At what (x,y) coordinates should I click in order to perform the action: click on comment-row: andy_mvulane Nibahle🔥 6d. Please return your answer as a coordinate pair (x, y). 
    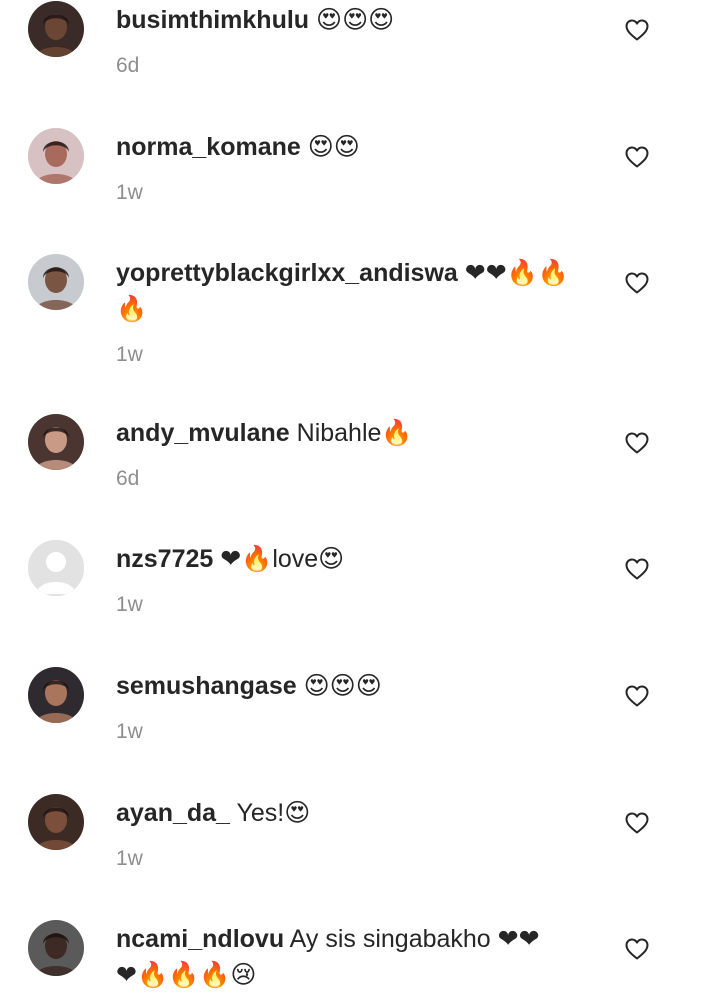
    Looking at the image, I should click on (360, 473).